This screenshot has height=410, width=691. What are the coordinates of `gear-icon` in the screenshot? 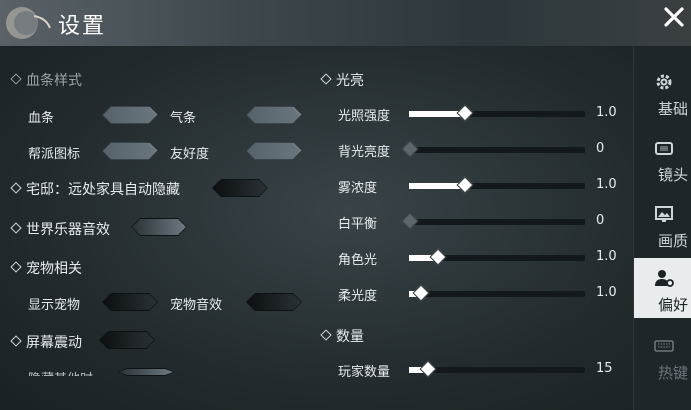 It's located at (664, 82).